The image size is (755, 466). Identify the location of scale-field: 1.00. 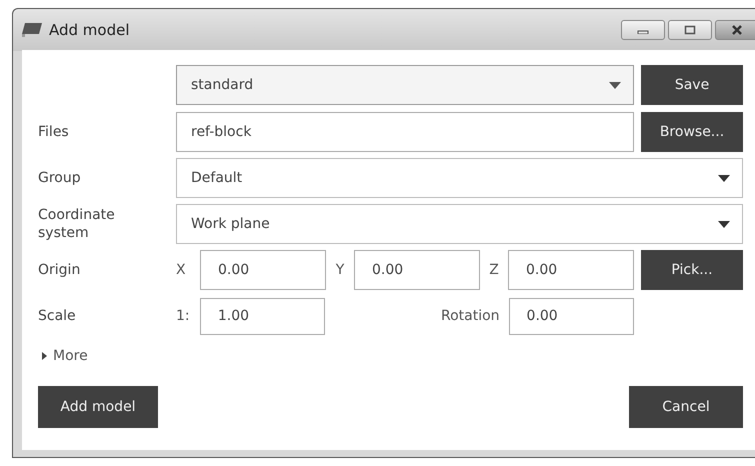
(263, 316).